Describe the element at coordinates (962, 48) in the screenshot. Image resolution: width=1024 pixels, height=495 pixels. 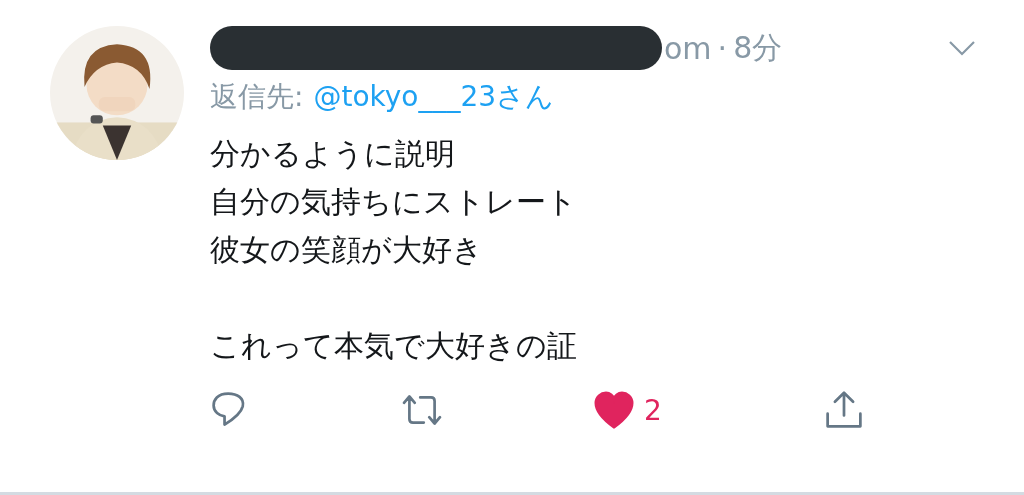
I see `chevron-down-icon` at that location.